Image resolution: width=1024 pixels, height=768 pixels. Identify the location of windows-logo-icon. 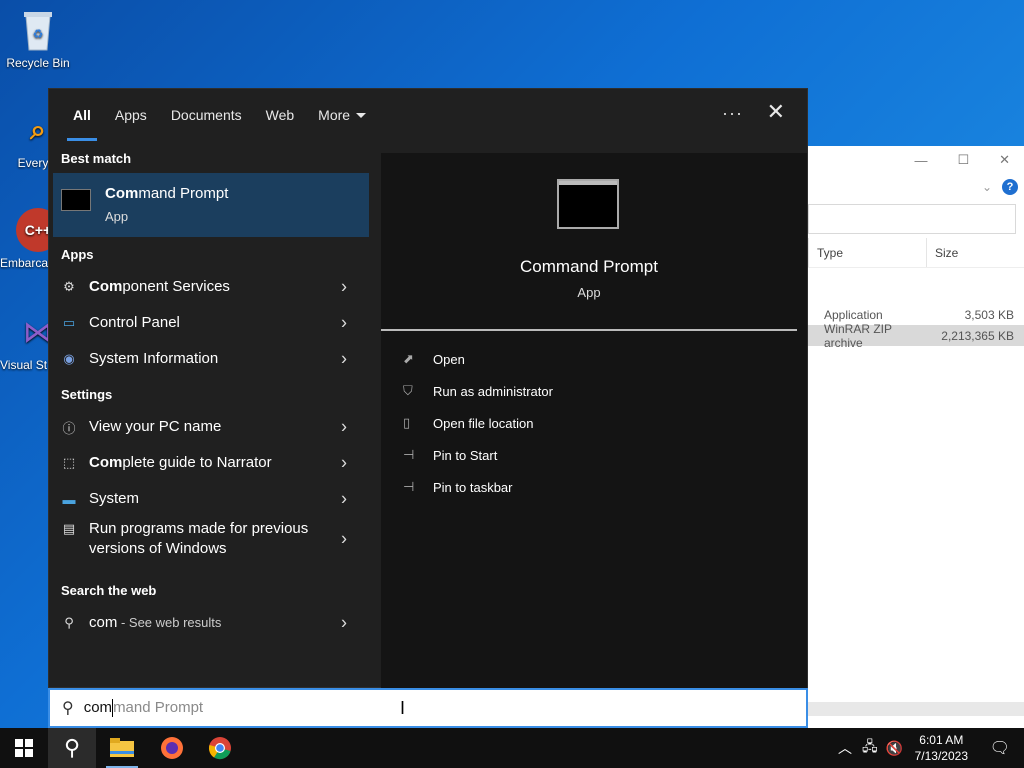
(24, 748).